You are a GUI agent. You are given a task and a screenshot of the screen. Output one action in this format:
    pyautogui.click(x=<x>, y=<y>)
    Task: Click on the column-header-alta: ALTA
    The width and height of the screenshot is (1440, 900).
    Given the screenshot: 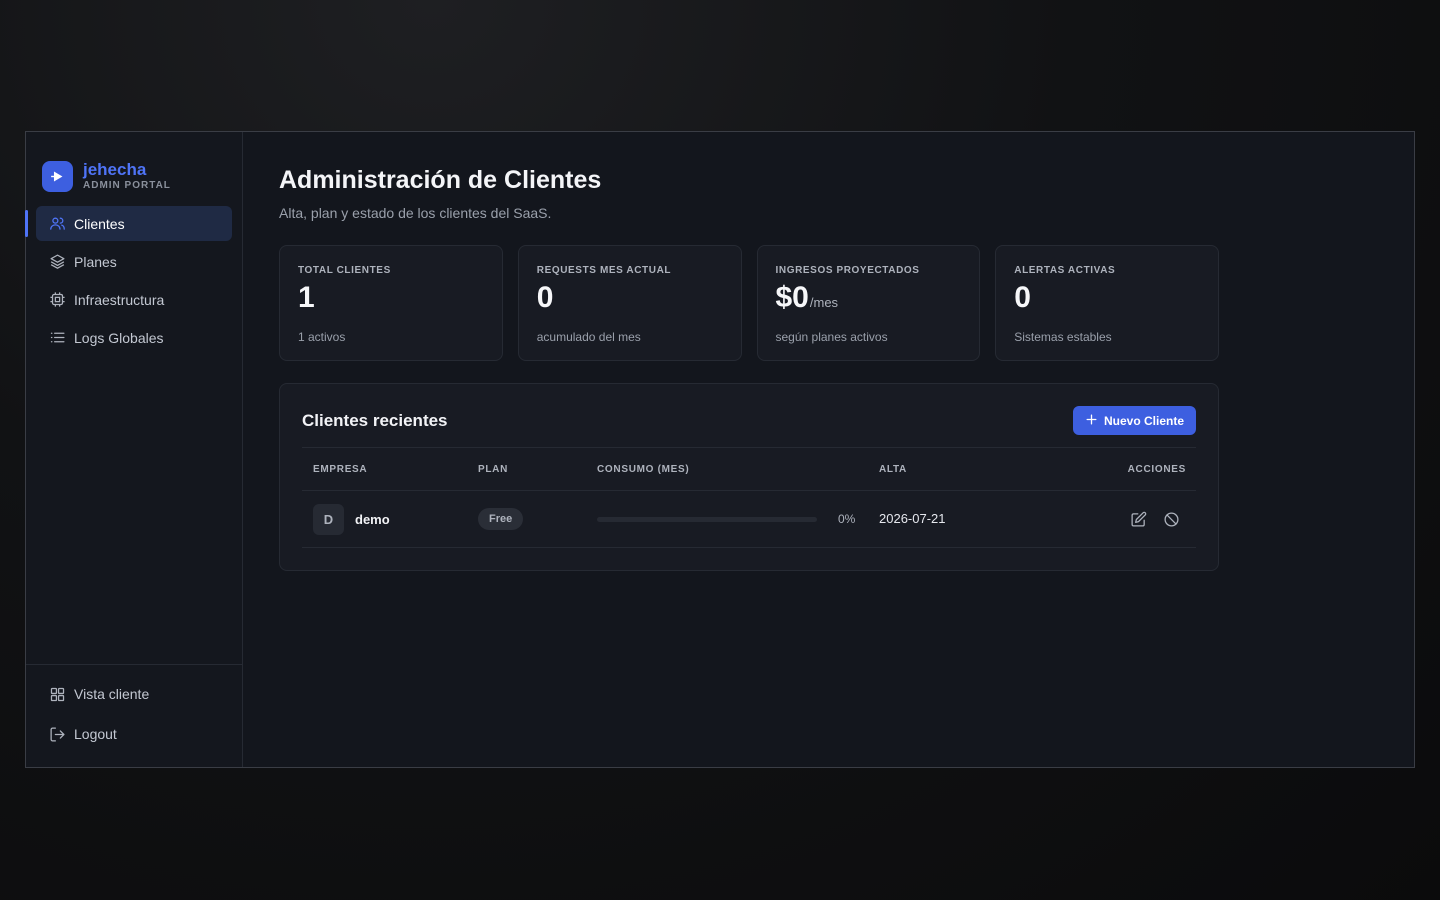 What is the action you would take?
    pyautogui.click(x=893, y=469)
    